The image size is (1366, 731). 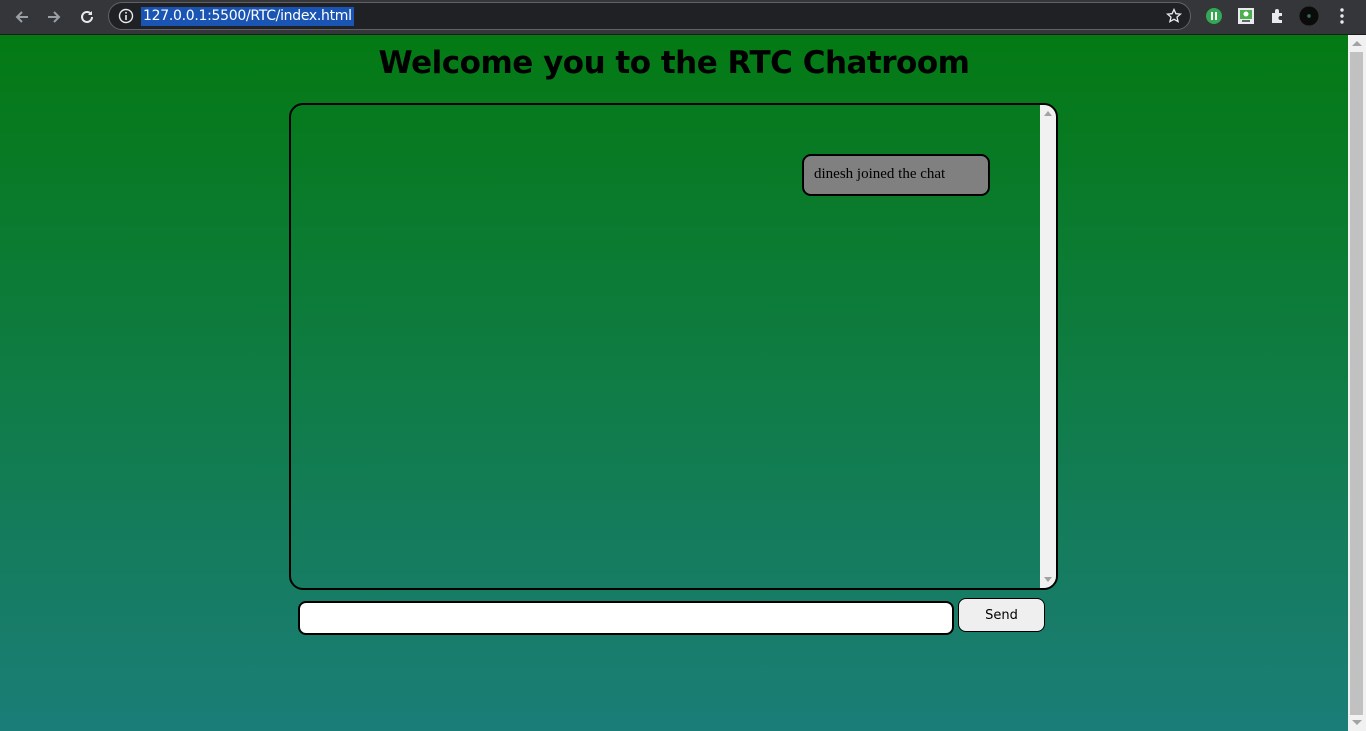 What do you see at coordinates (247, 16) in the screenshot?
I see `url-text: 127.0.0.1:5500/RTC/index.html` at bounding box center [247, 16].